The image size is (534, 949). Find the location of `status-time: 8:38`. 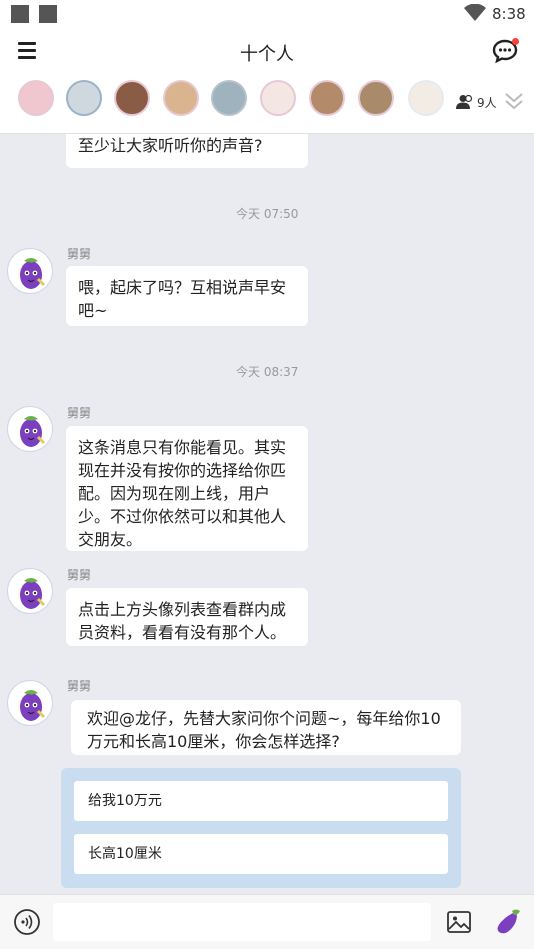

status-time: 8:38 is located at coordinates (509, 14).